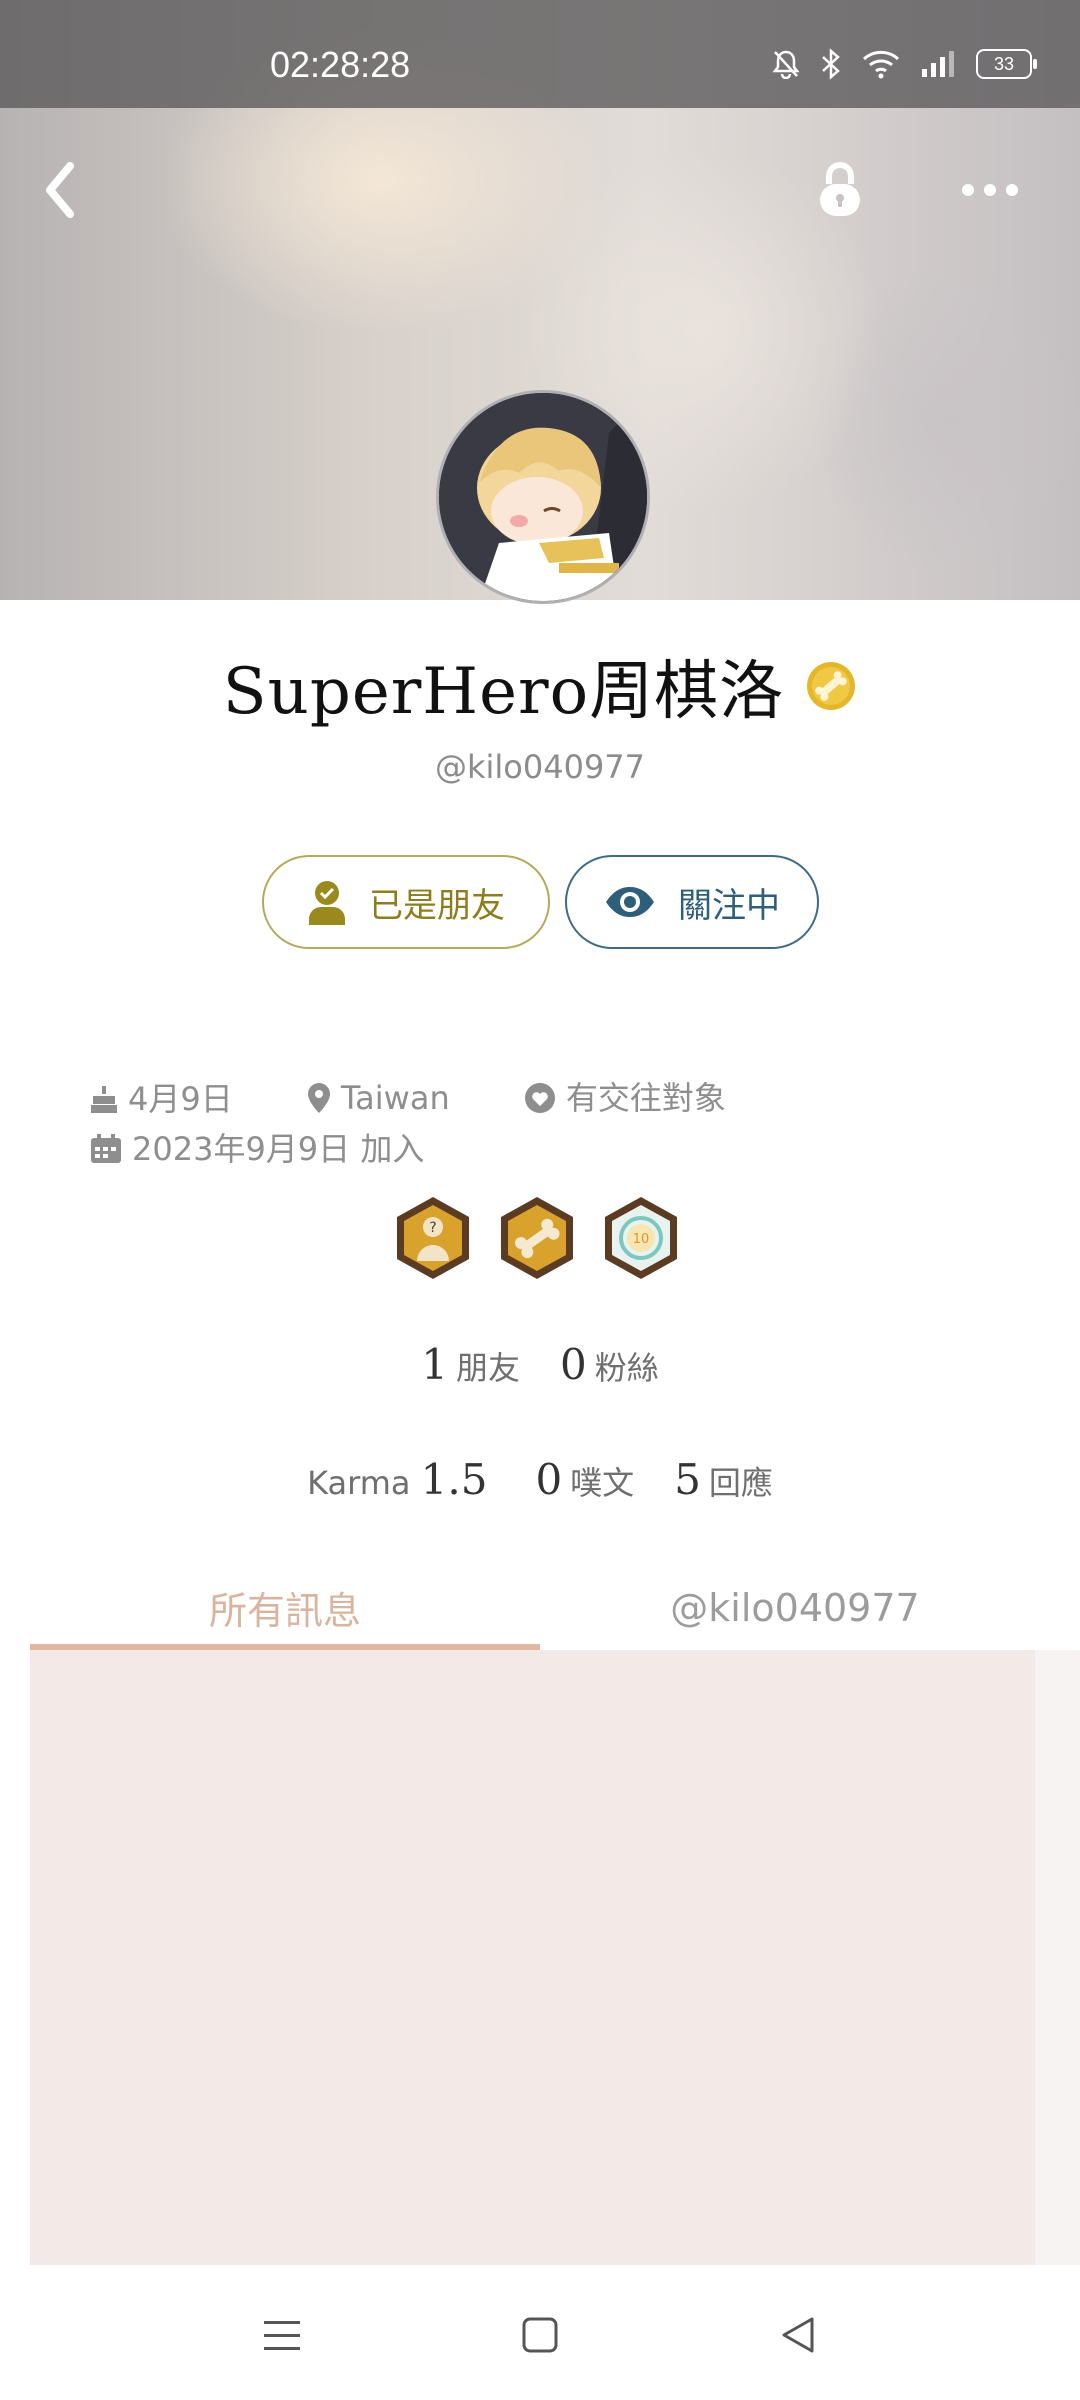 The image size is (1080, 2400). Describe the element at coordinates (573, 1364) in the screenshot. I see `fans-count: 0` at that location.